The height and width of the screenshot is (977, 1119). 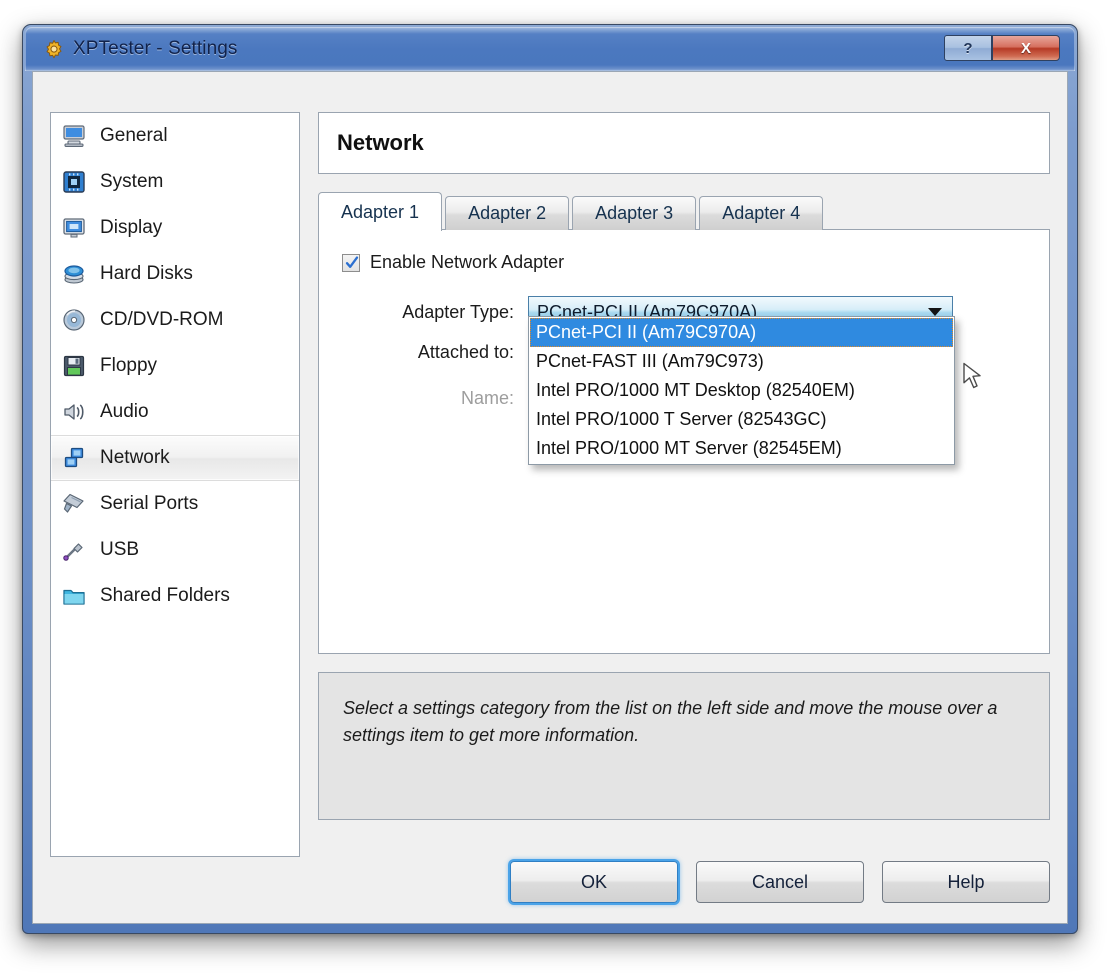 I want to click on enable-network-adapter-row: Enable Network Adapter, so click(x=453, y=262).